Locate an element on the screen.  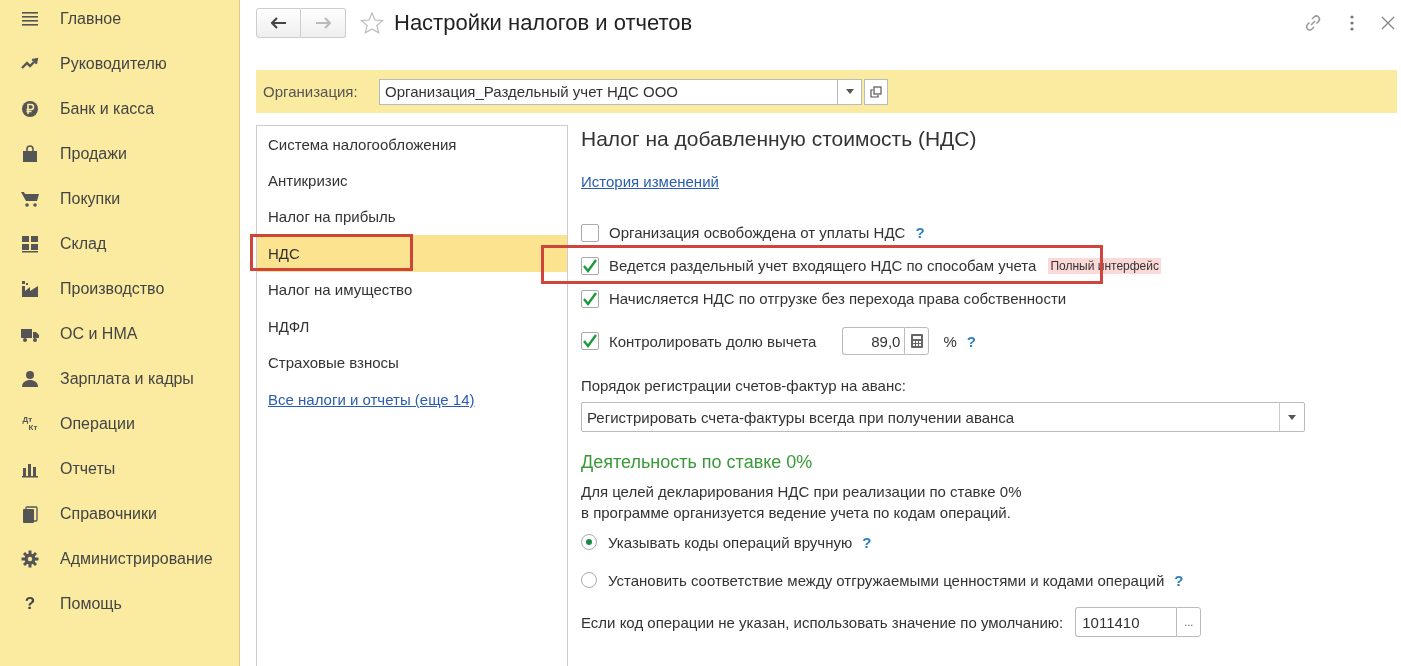
left-arrow-icon is located at coordinates (278, 23).